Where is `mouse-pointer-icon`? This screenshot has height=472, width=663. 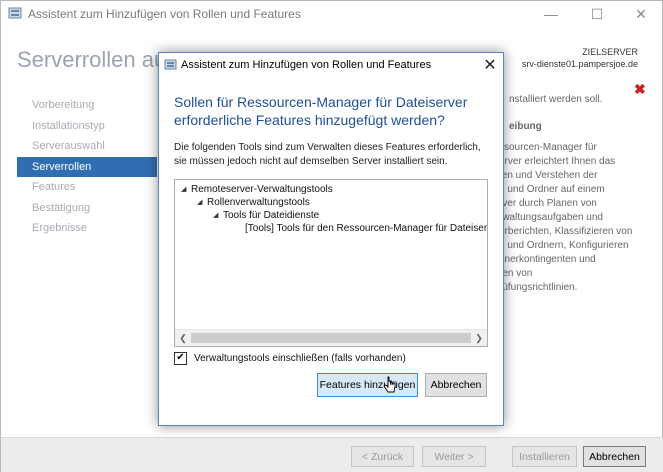 mouse-pointer-icon is located at coordinates (389, 384).